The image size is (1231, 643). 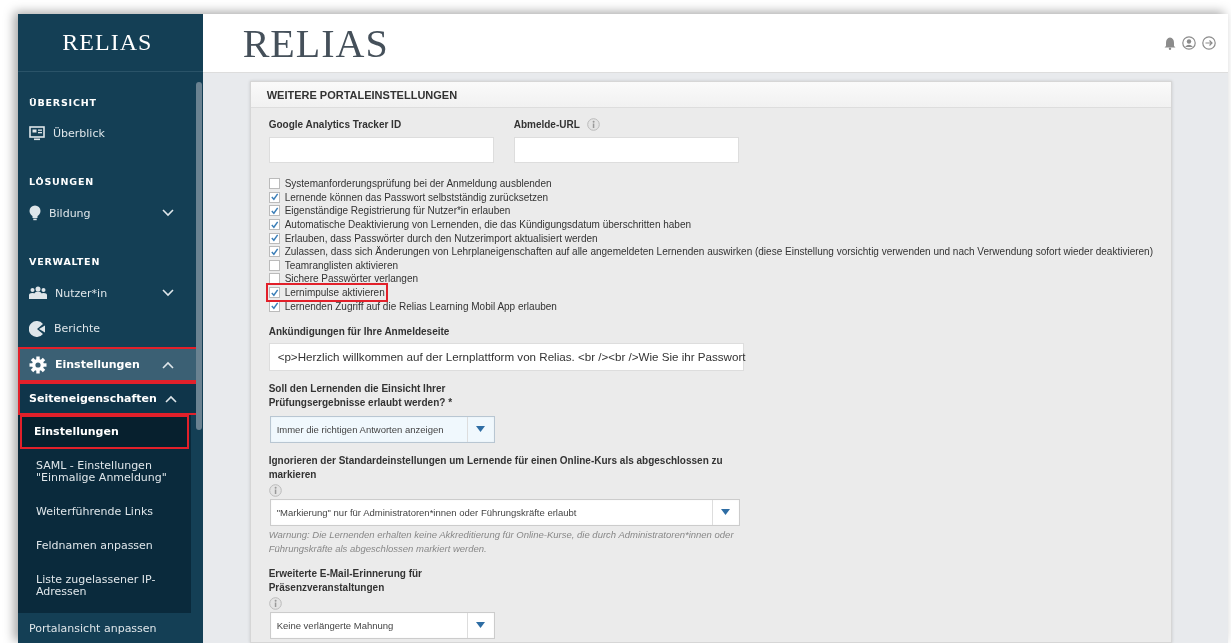 I want to click on checkbox-label: Automatische Deaktivierung von Lernenden, die das Kündigungsdatum überschritten haben, so click(x=488, y=225).